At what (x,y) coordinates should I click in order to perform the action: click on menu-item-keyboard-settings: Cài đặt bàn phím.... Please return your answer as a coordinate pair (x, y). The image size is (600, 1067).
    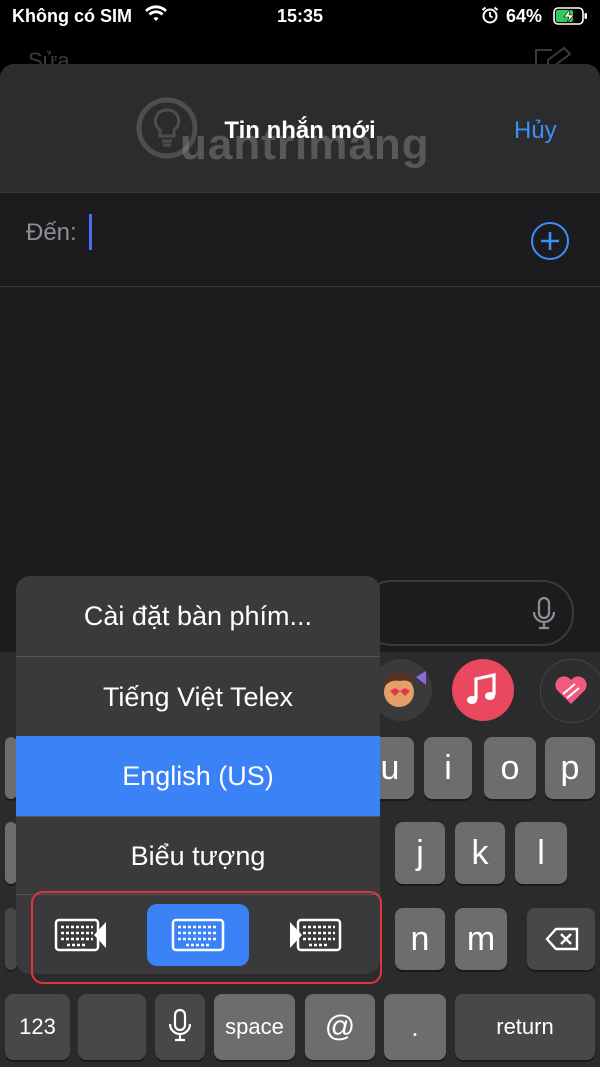
    Looking at the image, I should click on (198, 616).